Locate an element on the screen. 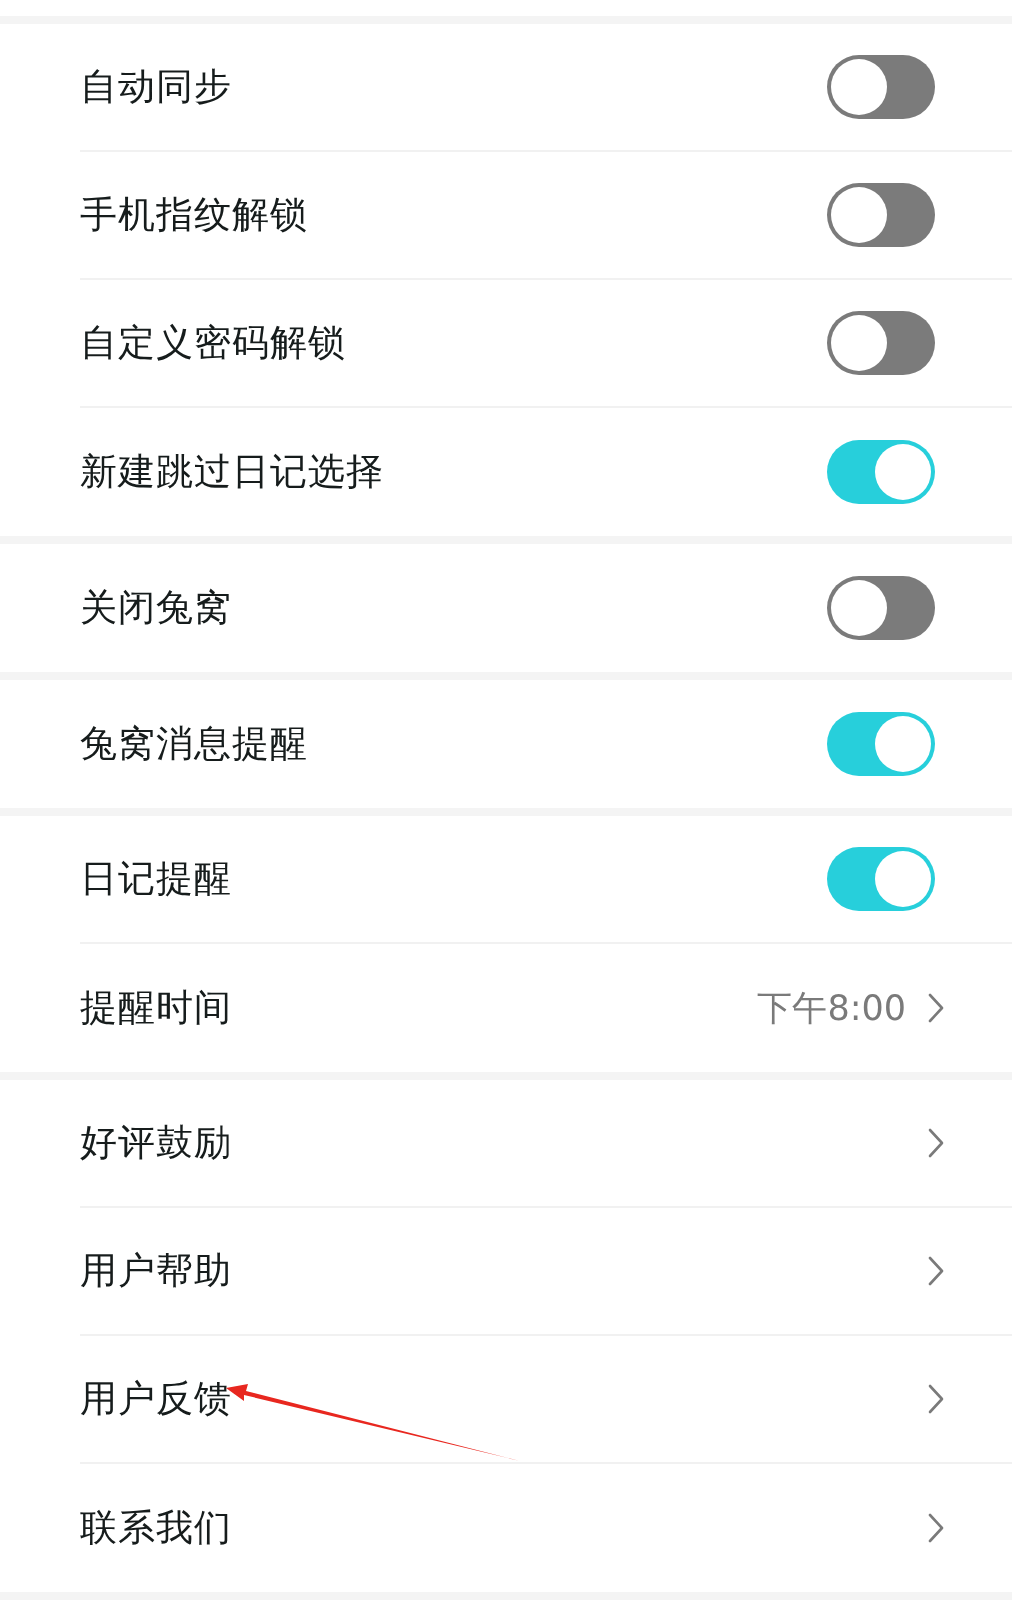  setting-label: 日记提醒 is located at coordinates (156, 879).